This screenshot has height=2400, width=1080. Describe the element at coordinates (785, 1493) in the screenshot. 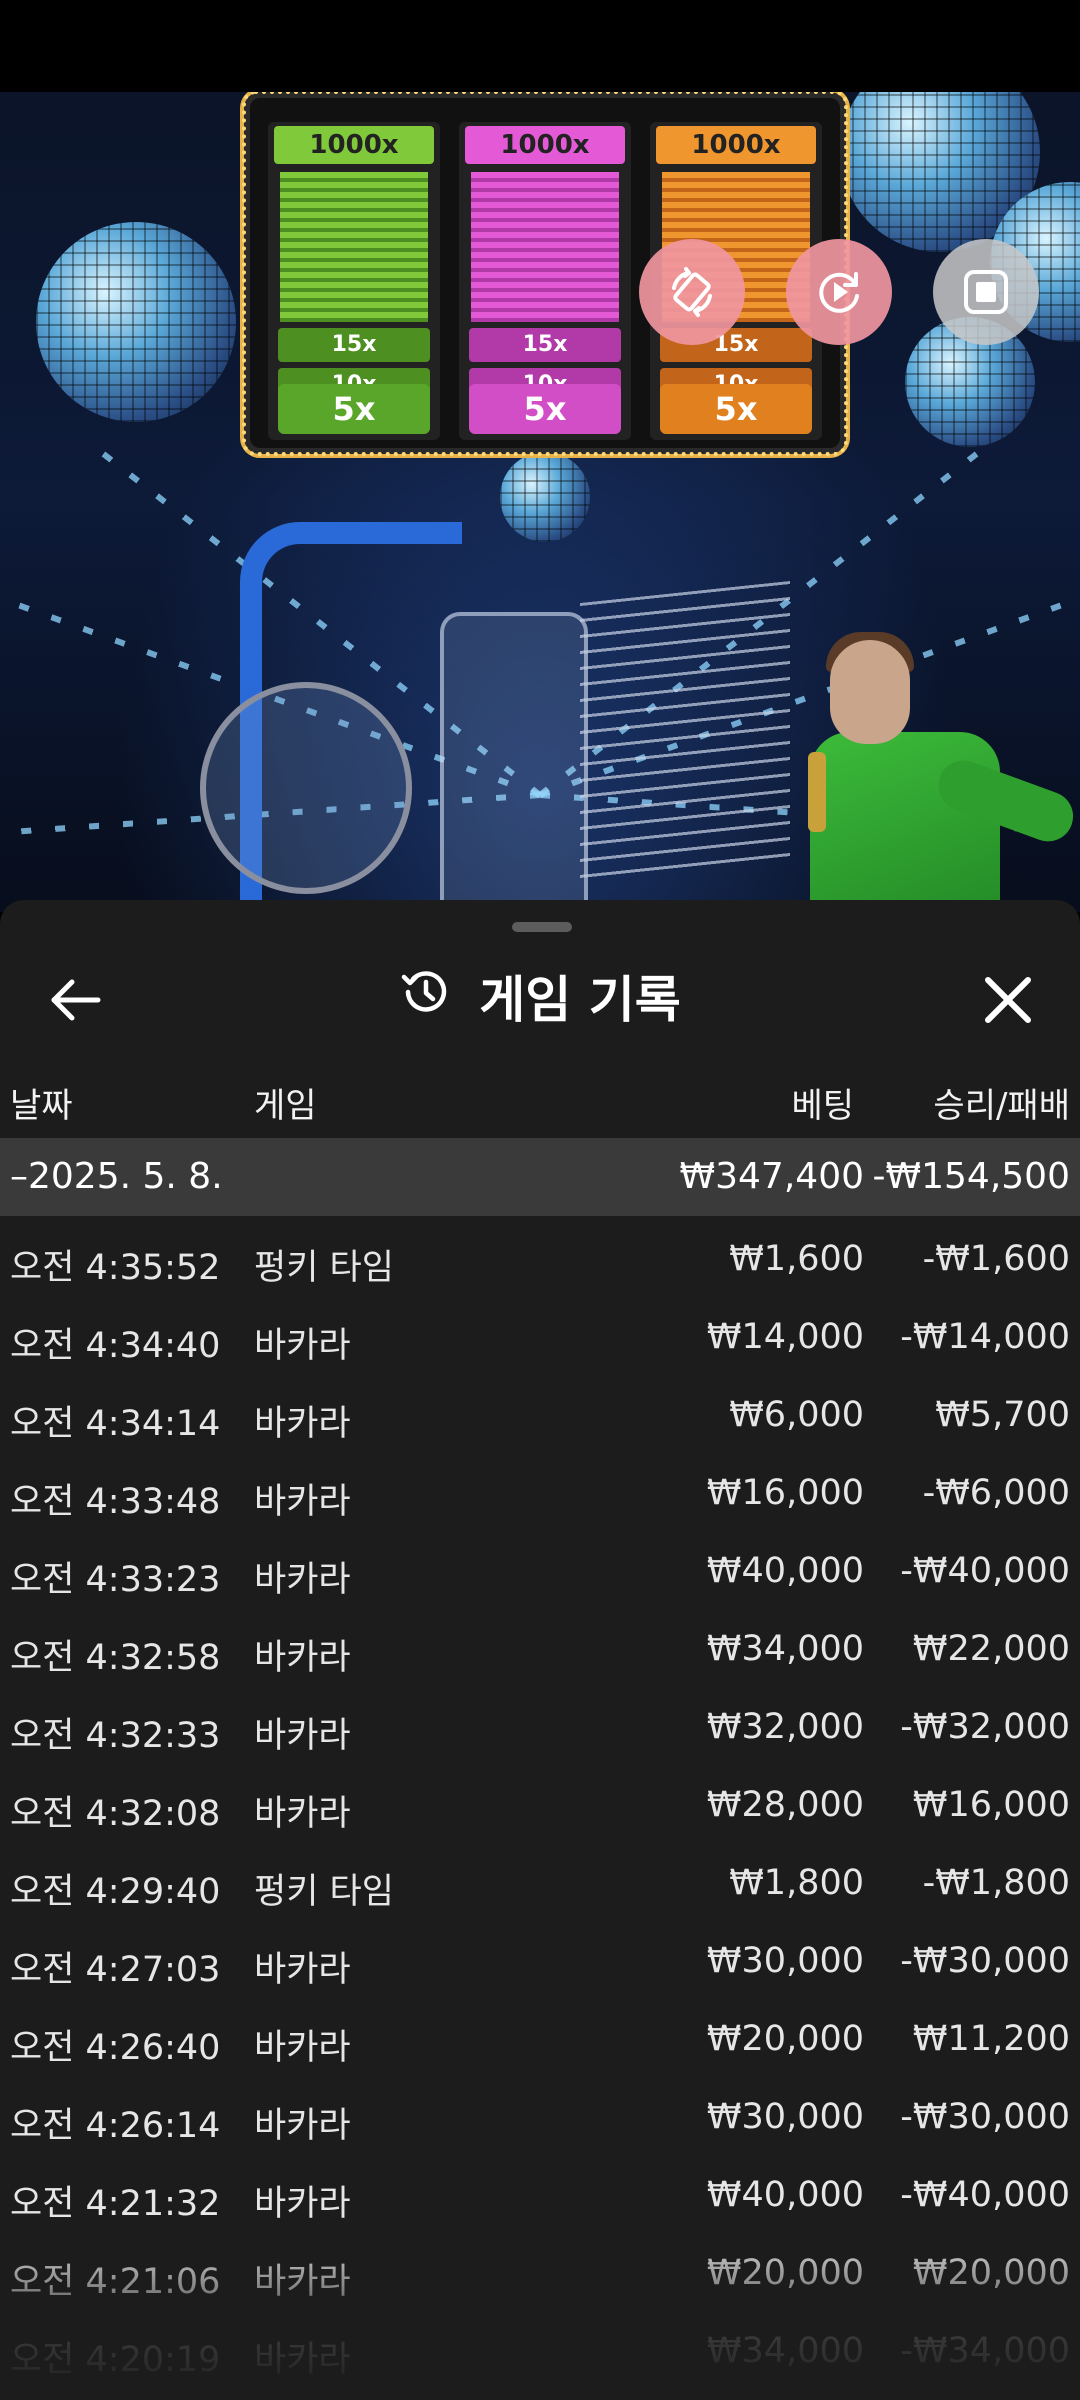

I see `row-bet: ₩16,000` at that location.